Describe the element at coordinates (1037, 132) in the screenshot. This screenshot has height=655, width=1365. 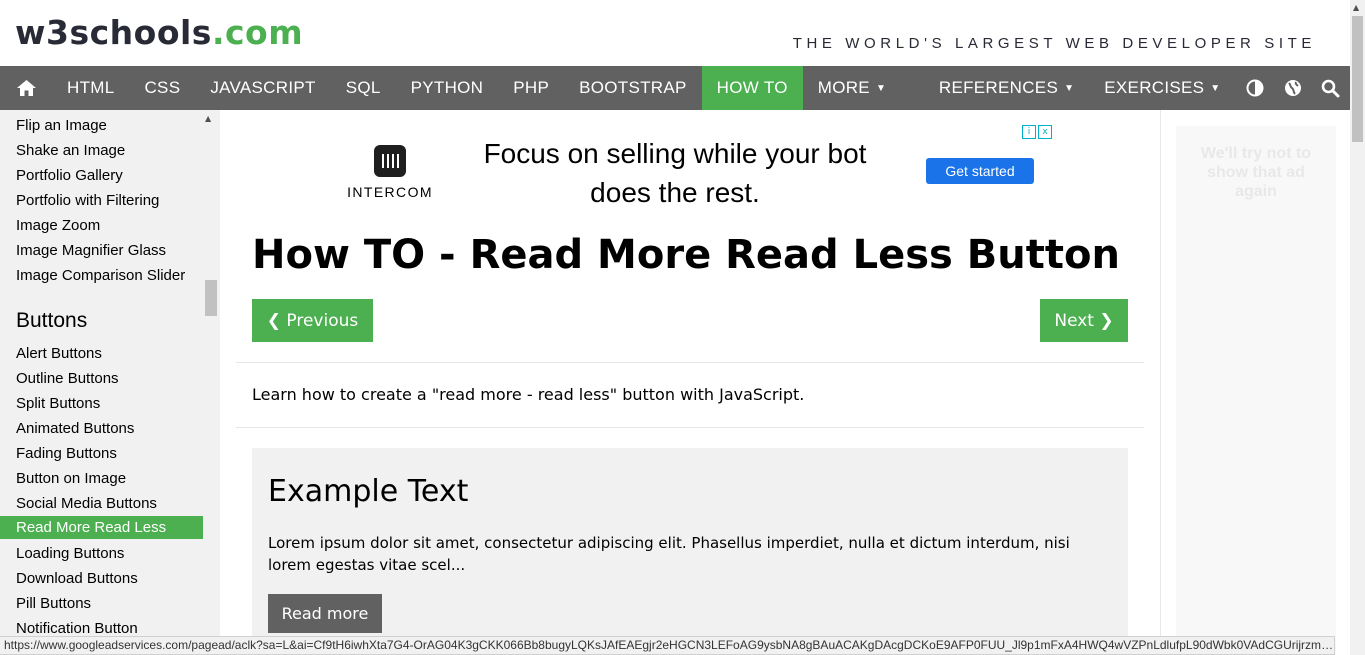
I see `ad-choices: i x` at that location.